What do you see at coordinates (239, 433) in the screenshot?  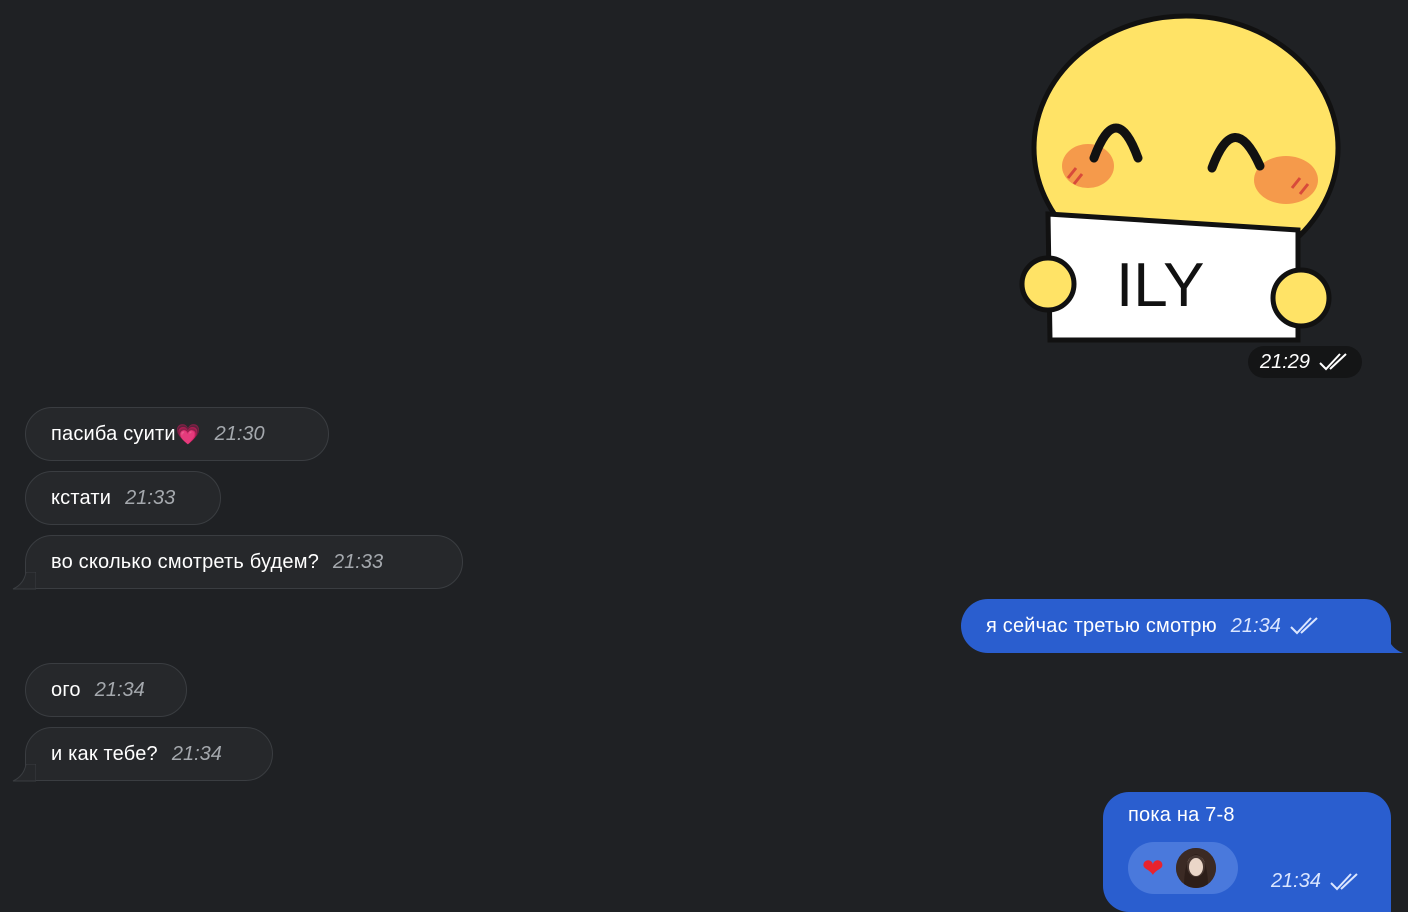 I see `message-time: 21:30` at bounding box center [239, 433].